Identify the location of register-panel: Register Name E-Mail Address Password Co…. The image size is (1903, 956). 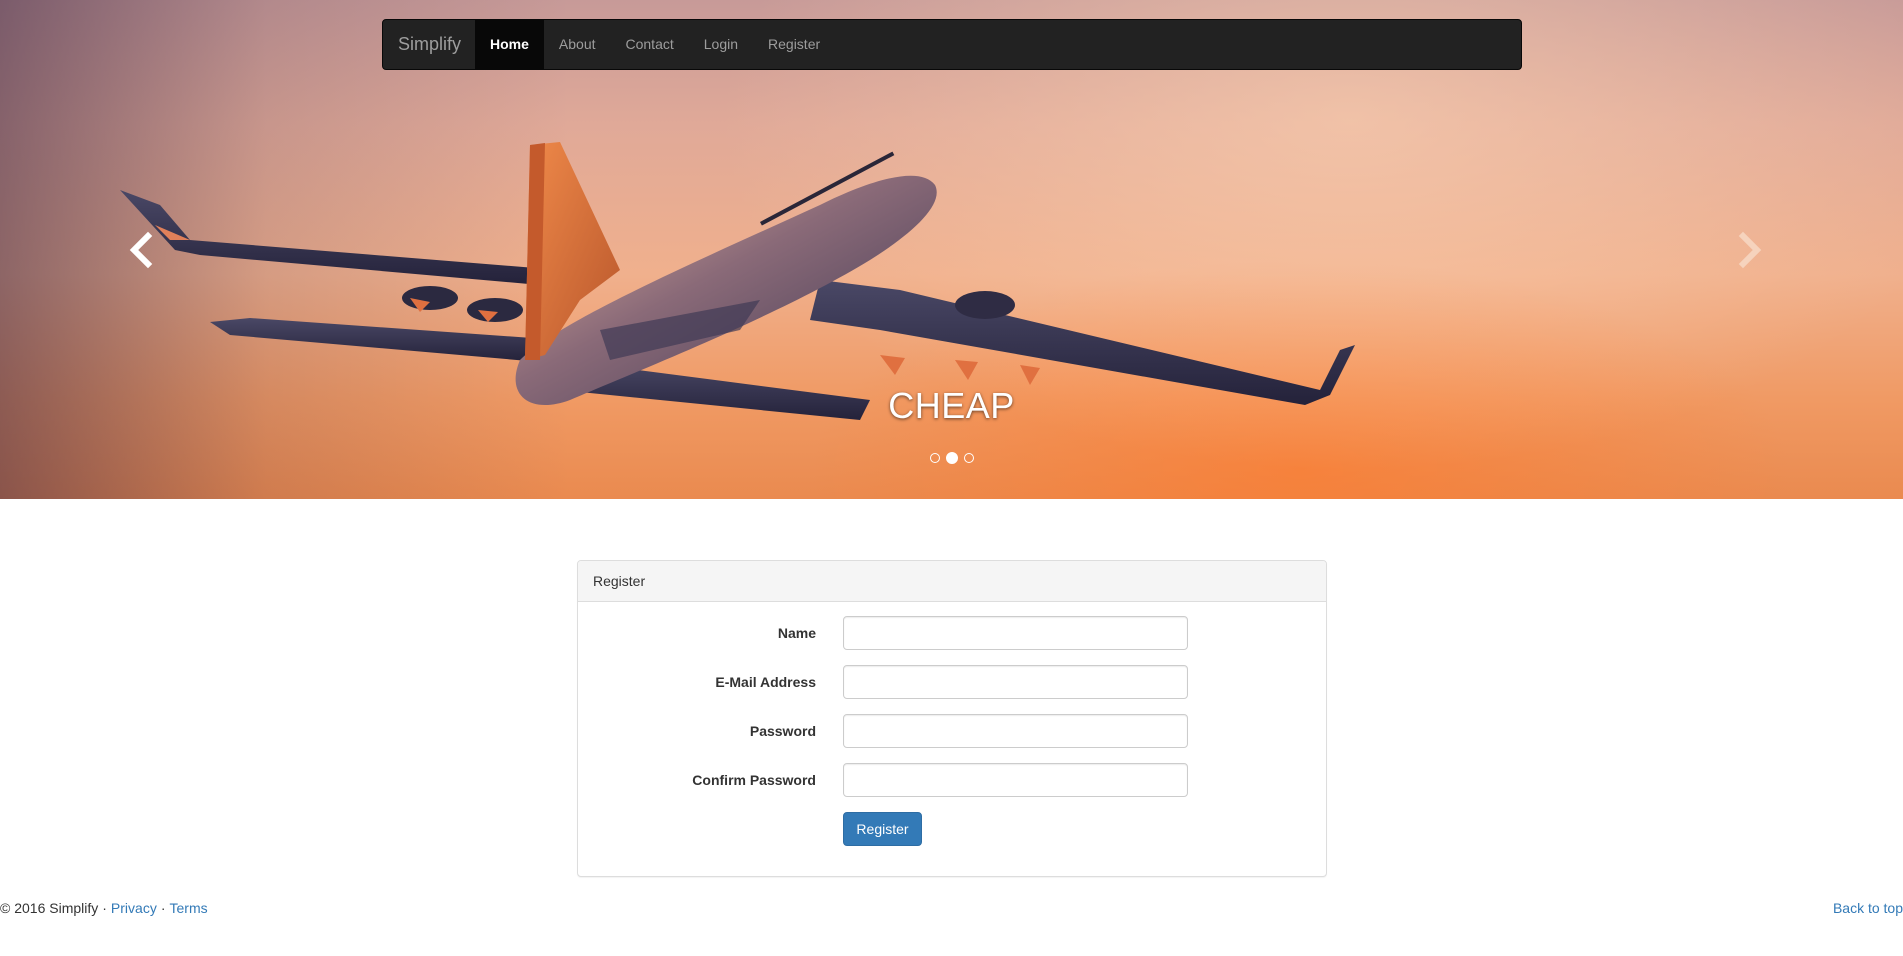
(952, 718).